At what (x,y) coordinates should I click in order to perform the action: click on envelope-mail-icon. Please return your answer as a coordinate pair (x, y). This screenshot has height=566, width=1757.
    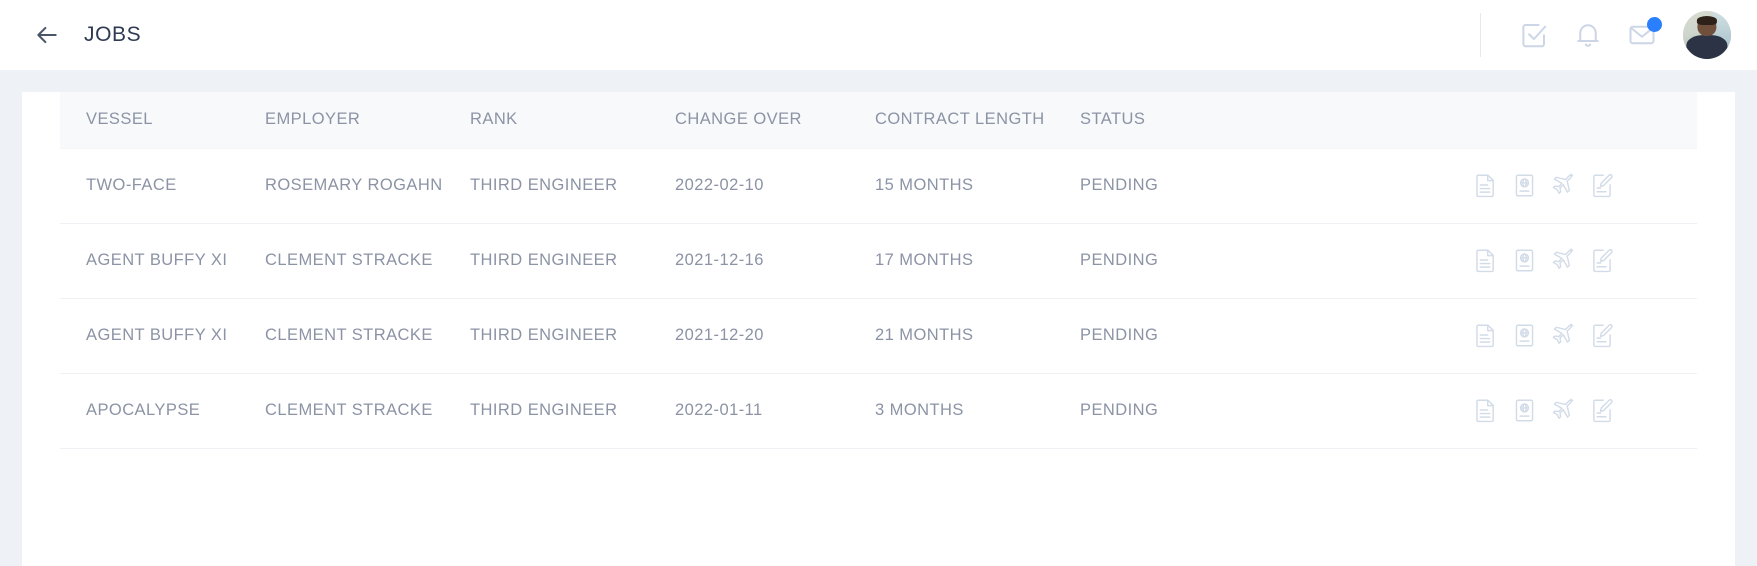
    Looking at the image, I should click on (1642, 35).